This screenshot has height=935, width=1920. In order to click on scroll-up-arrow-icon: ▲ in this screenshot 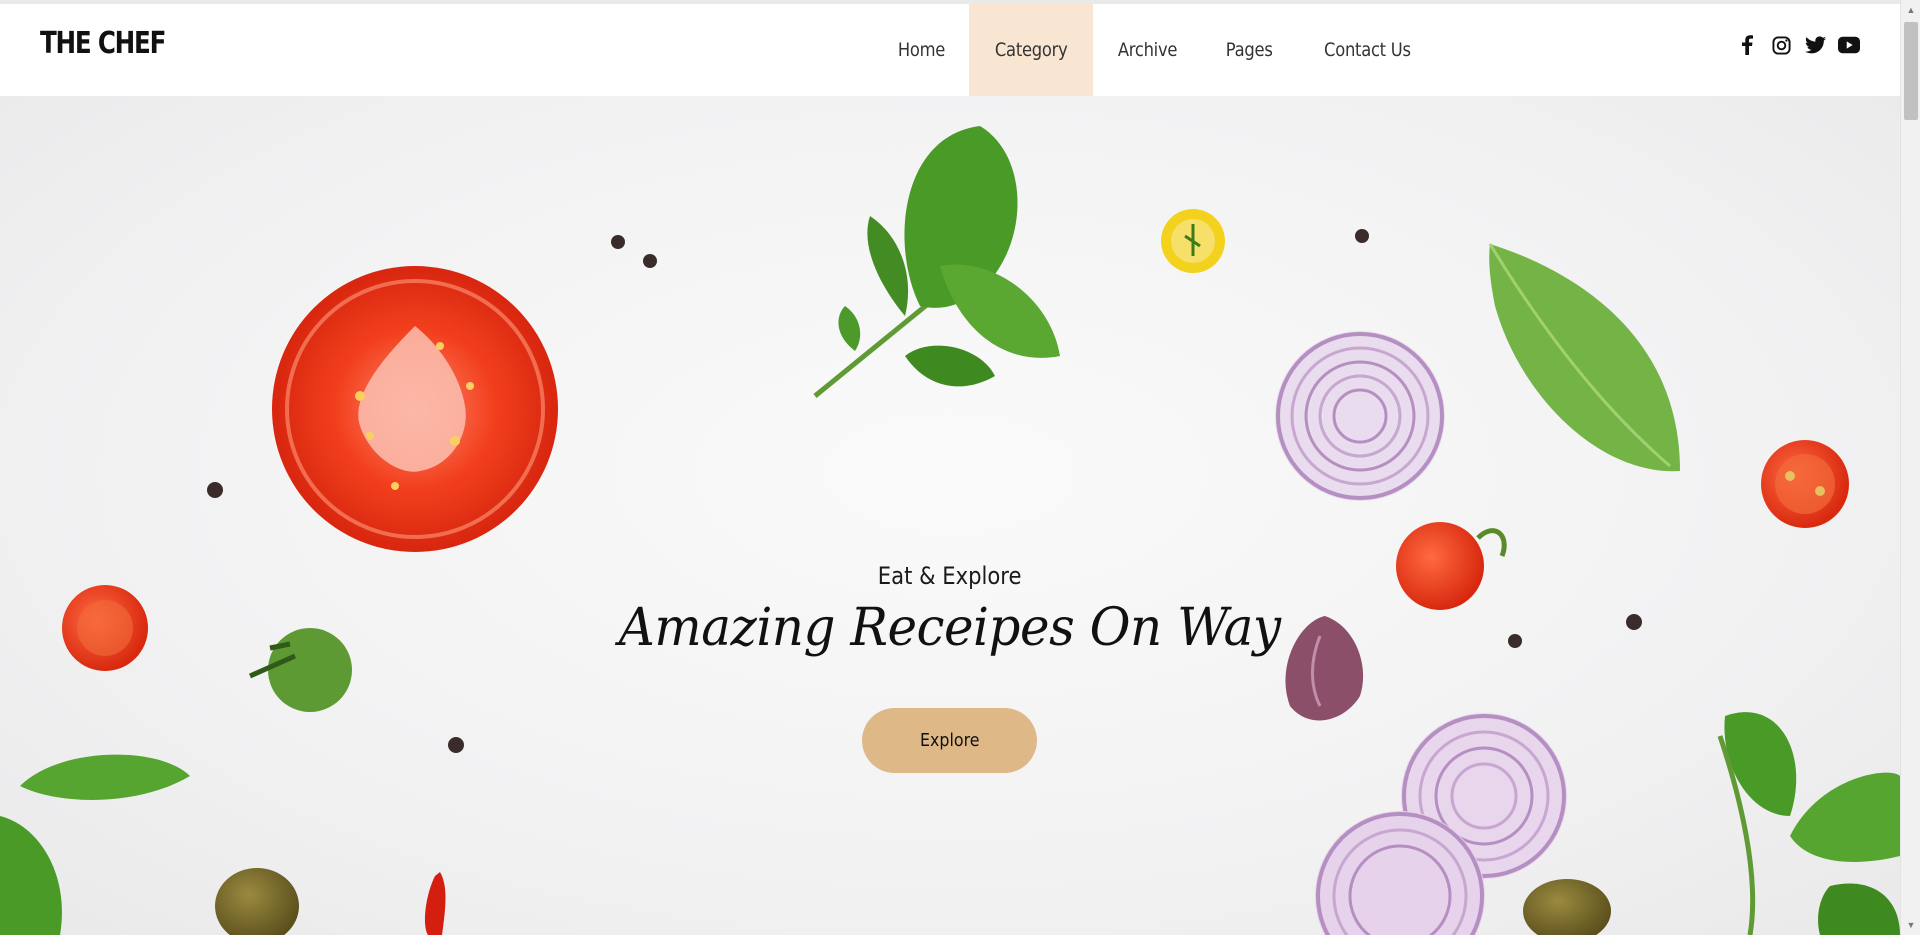, I will do `click(1910, 10)`.